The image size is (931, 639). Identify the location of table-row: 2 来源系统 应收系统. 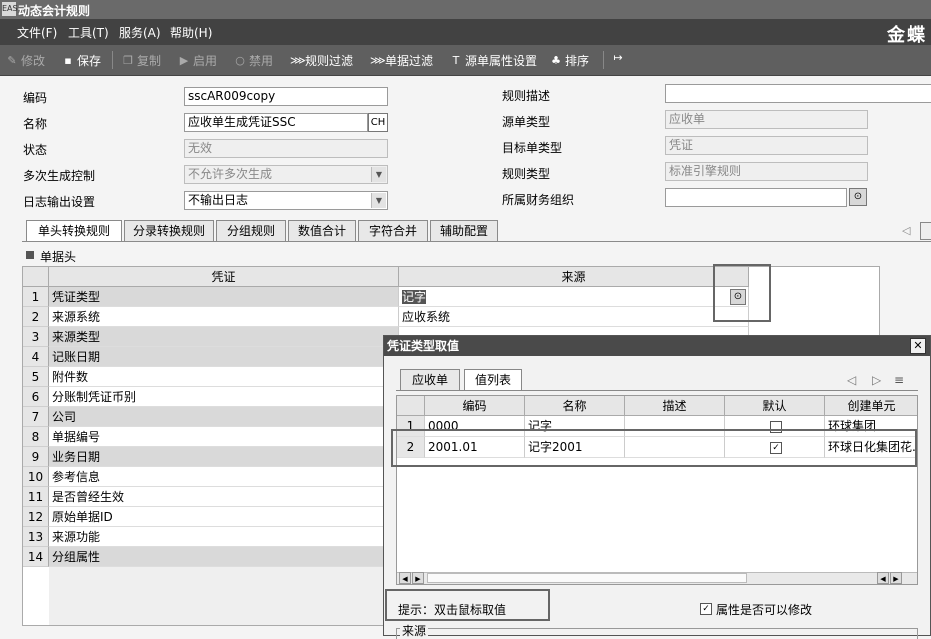
(451, 317).